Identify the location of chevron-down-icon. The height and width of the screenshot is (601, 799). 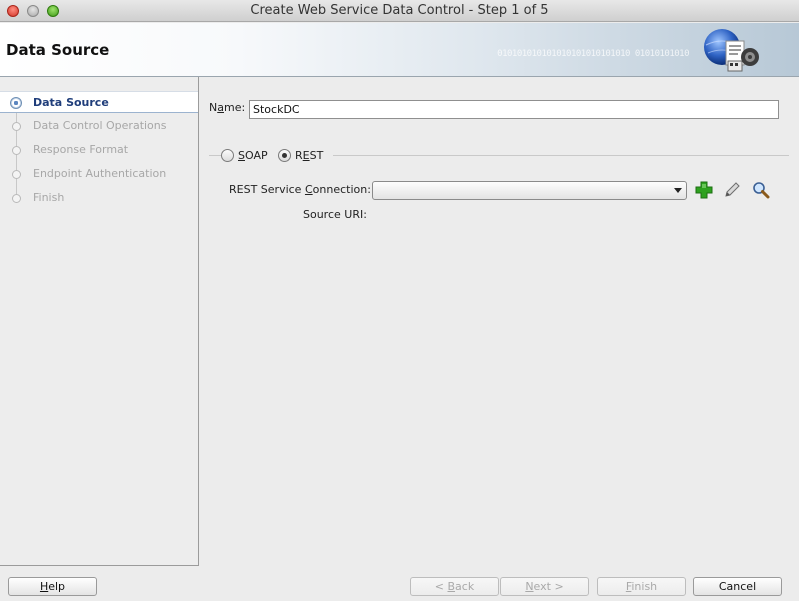
(678, 190).